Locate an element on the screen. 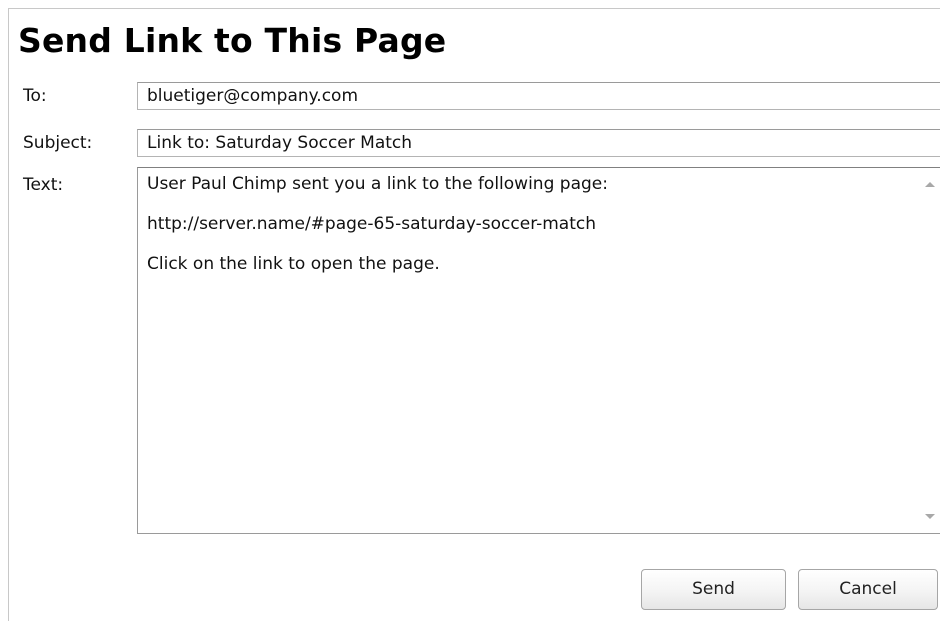 Image resolution: width=940 pixels, height=621 pixels. dialog-title: Send Link to This Page is located at coordinates (232, 40).